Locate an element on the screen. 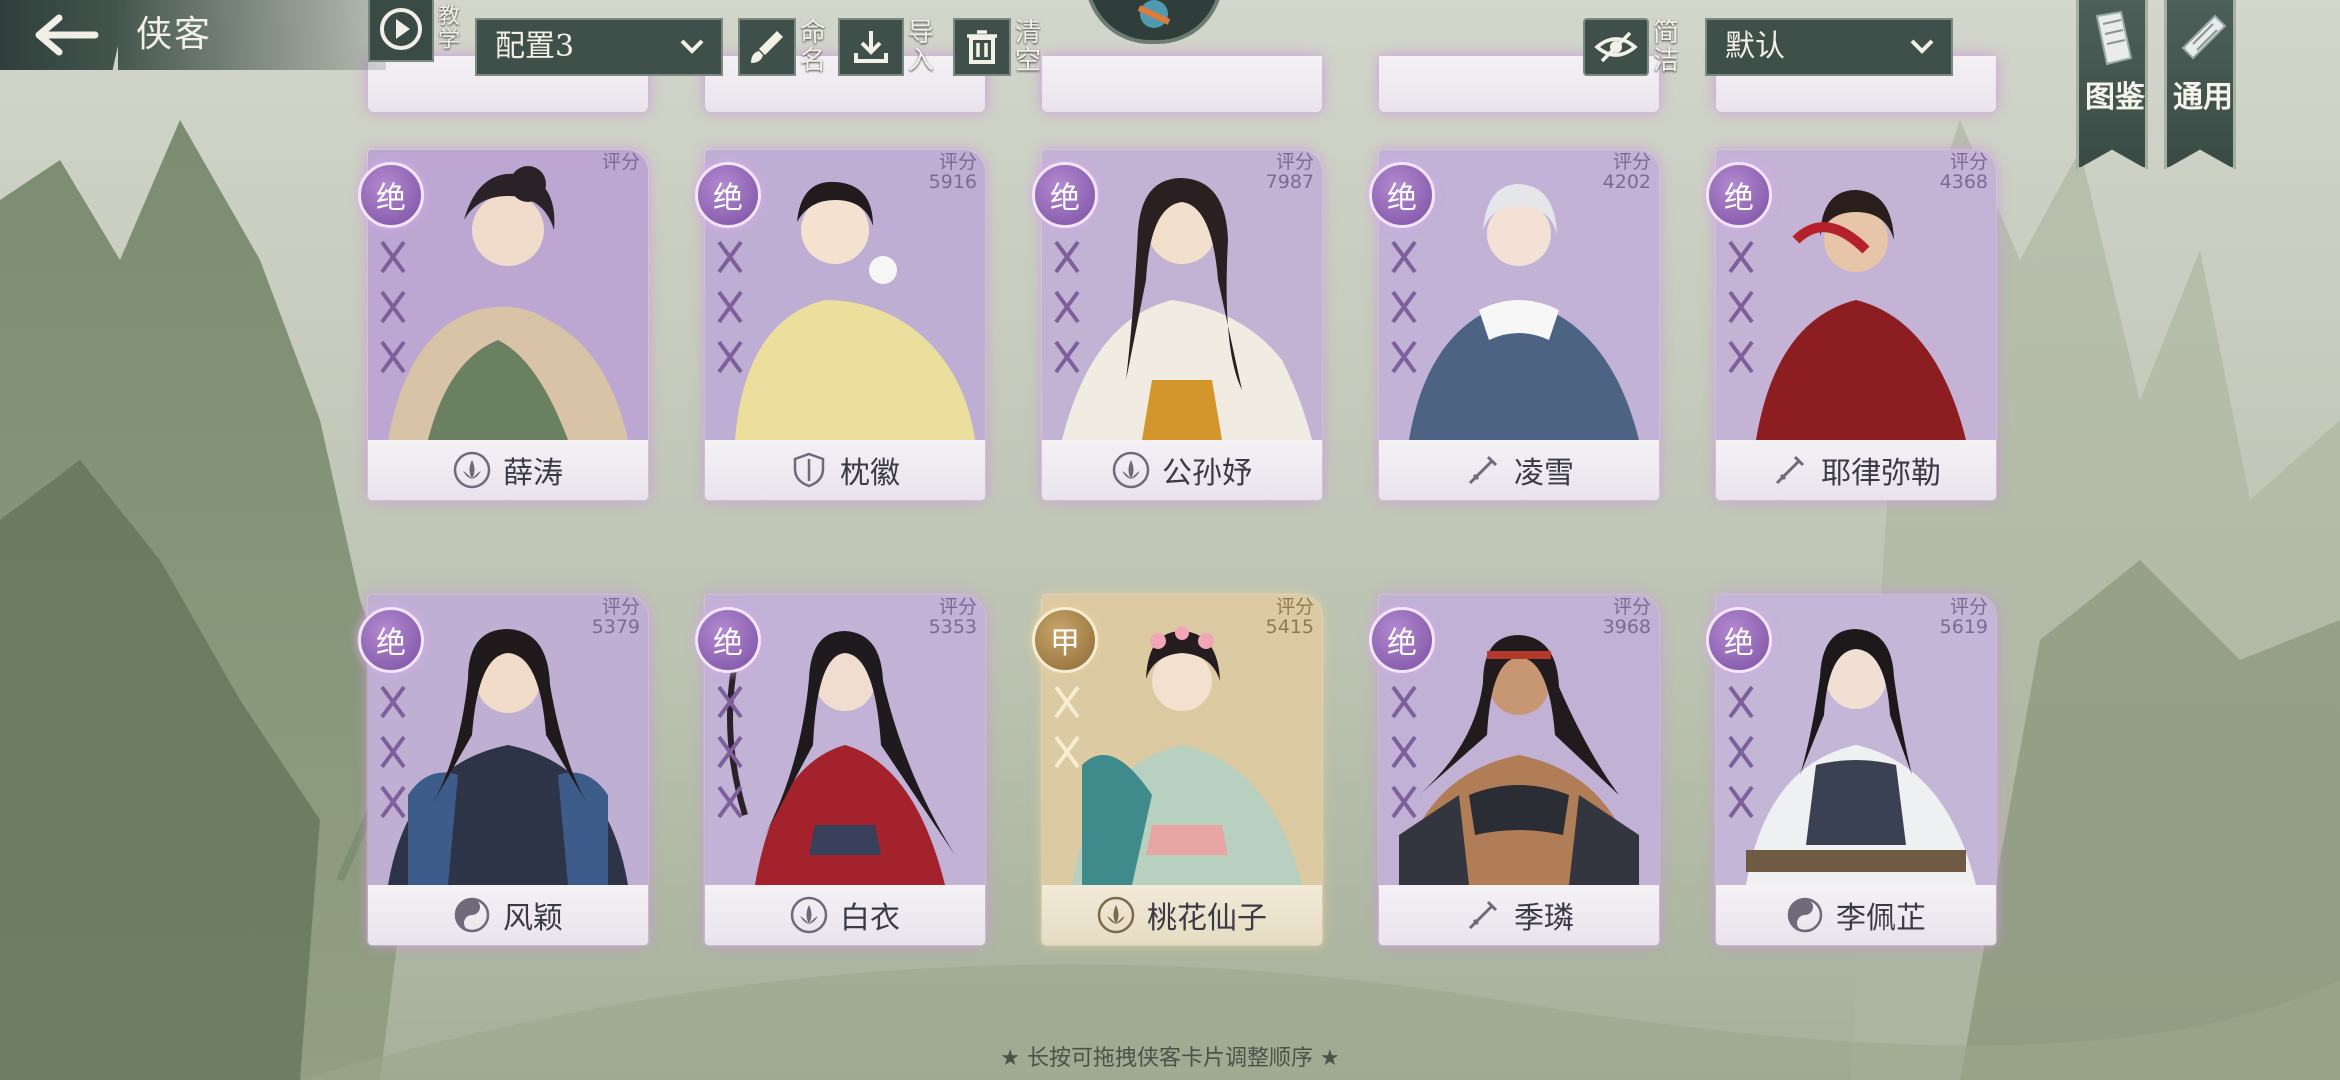 The image size is (2340, 1080). hero-name-bar: 枕徽 is located at coordinates (845, 470).